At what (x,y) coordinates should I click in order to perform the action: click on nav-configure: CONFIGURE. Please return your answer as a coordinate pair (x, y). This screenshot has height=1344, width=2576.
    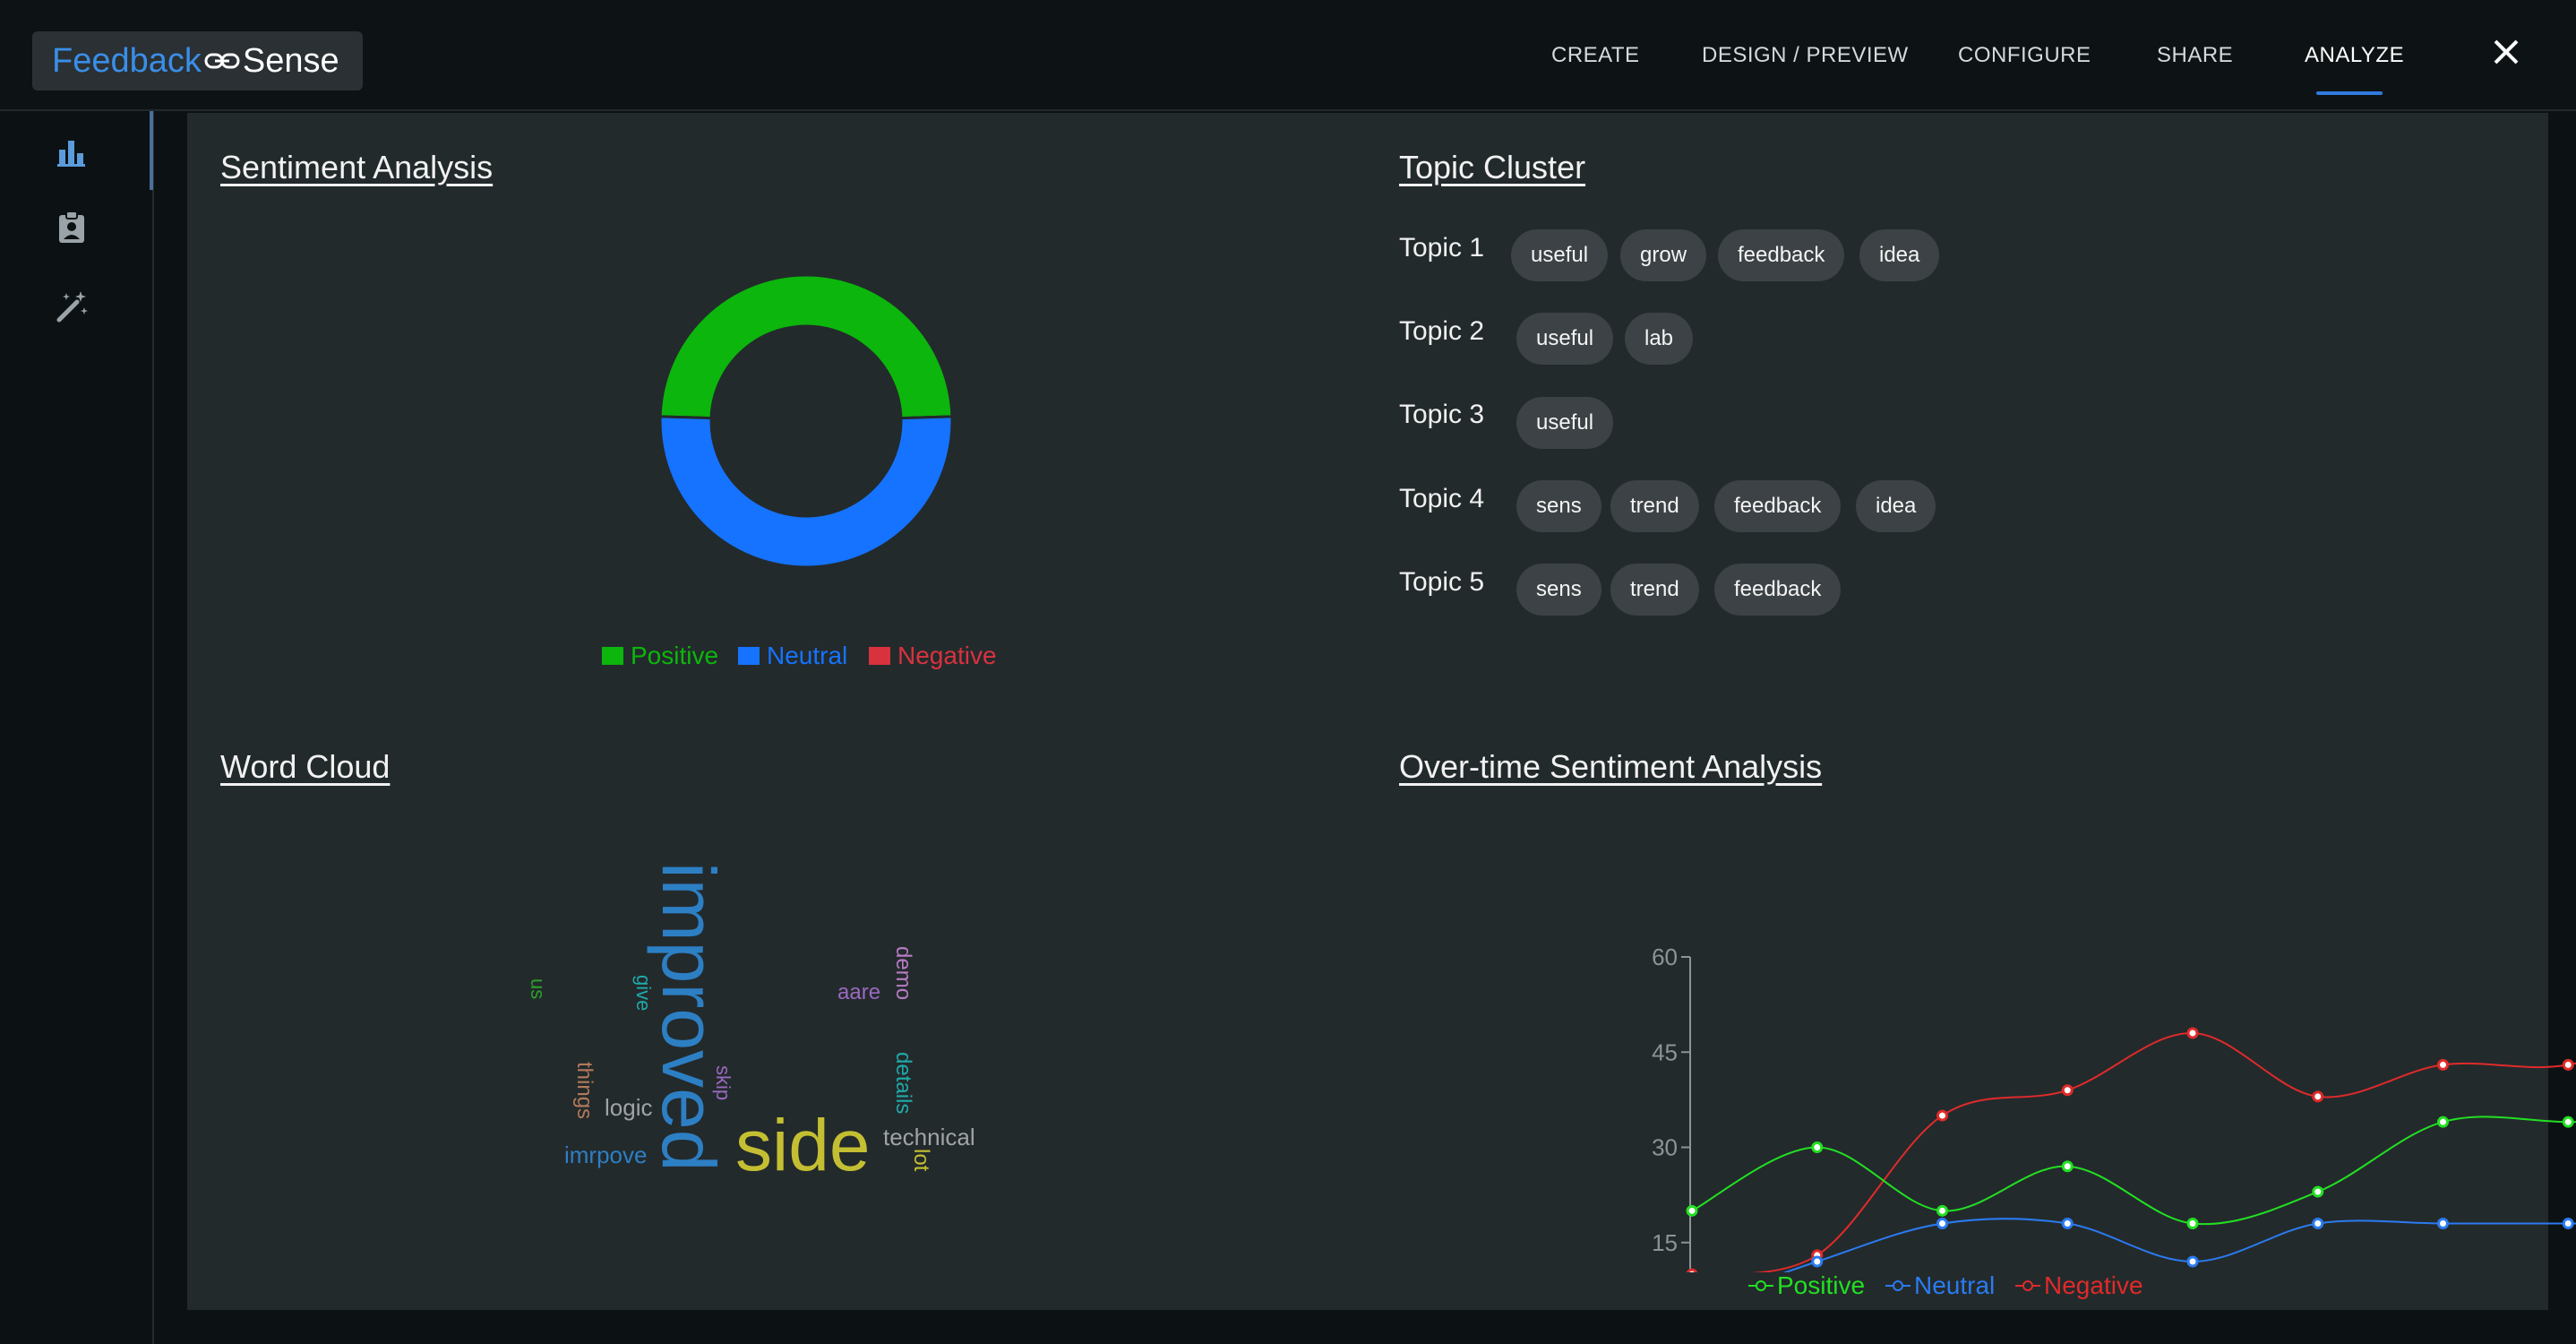
    Looking at the image, I should click on (2024, 55).